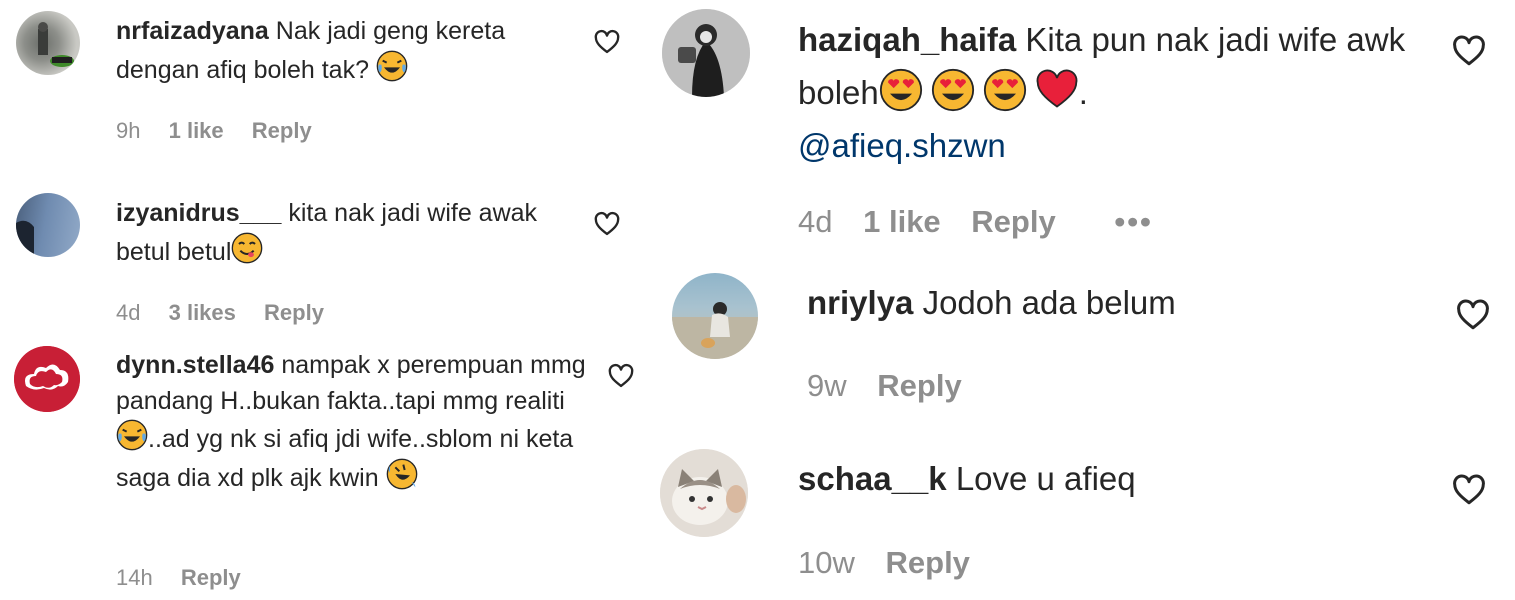 This screenshot has width=1515, height=600. I want to click on comment-text: Love u afieq, so click(1045, 478).